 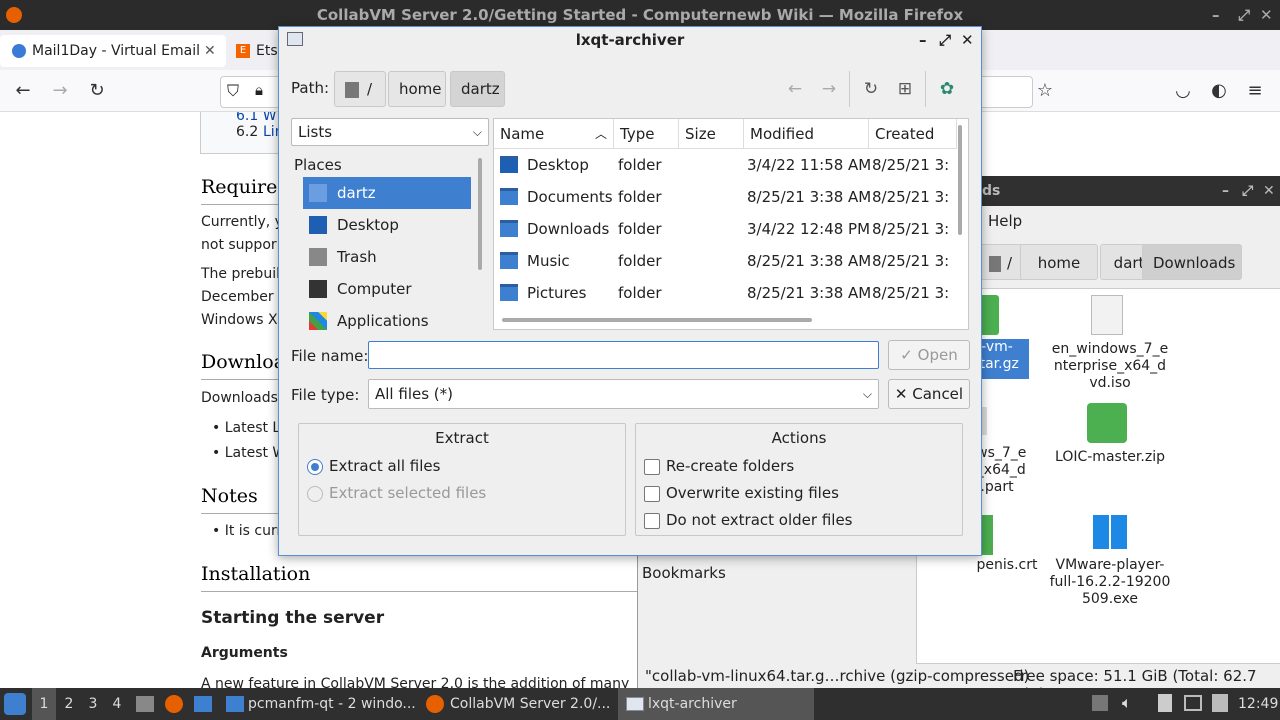 I want to click on recreate-folders-label: Re-create folders, so click(x=730, y=466).